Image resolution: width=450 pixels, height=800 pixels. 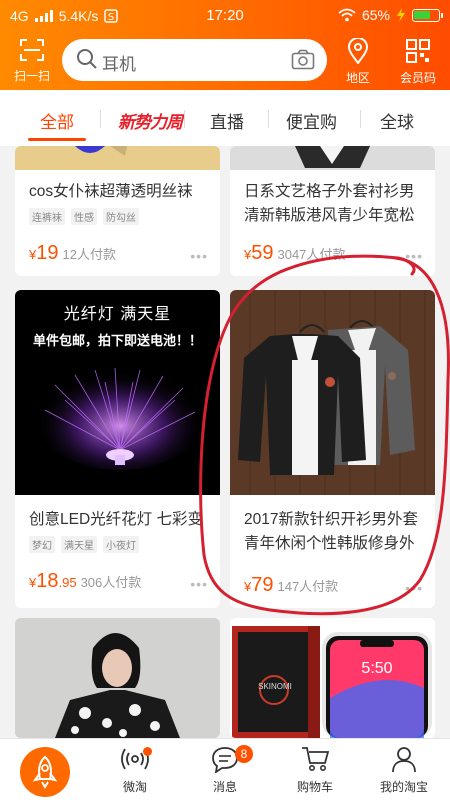 What do you see at coordinates (311, 254) in the screenshot?
I see `paid-count: 3047人付款` at bounding box center [311, 254].